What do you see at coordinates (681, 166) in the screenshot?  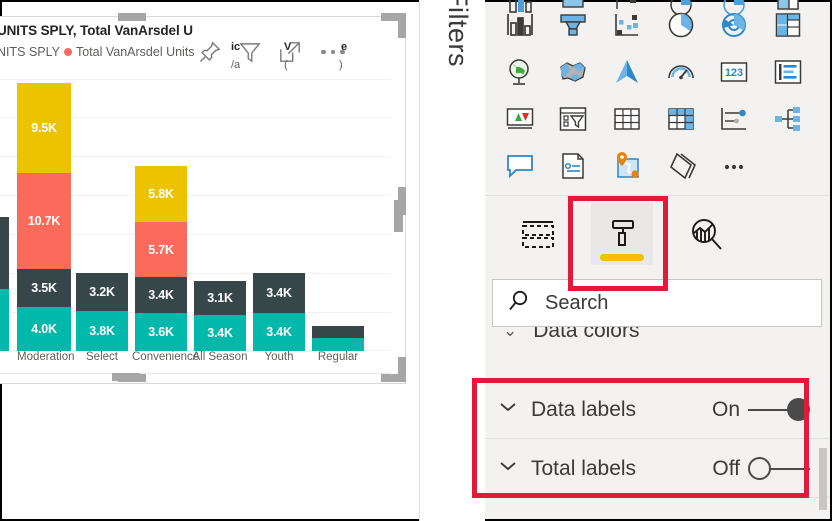 I see `get-more-visuals-icon` at bounding box center [681, 166].